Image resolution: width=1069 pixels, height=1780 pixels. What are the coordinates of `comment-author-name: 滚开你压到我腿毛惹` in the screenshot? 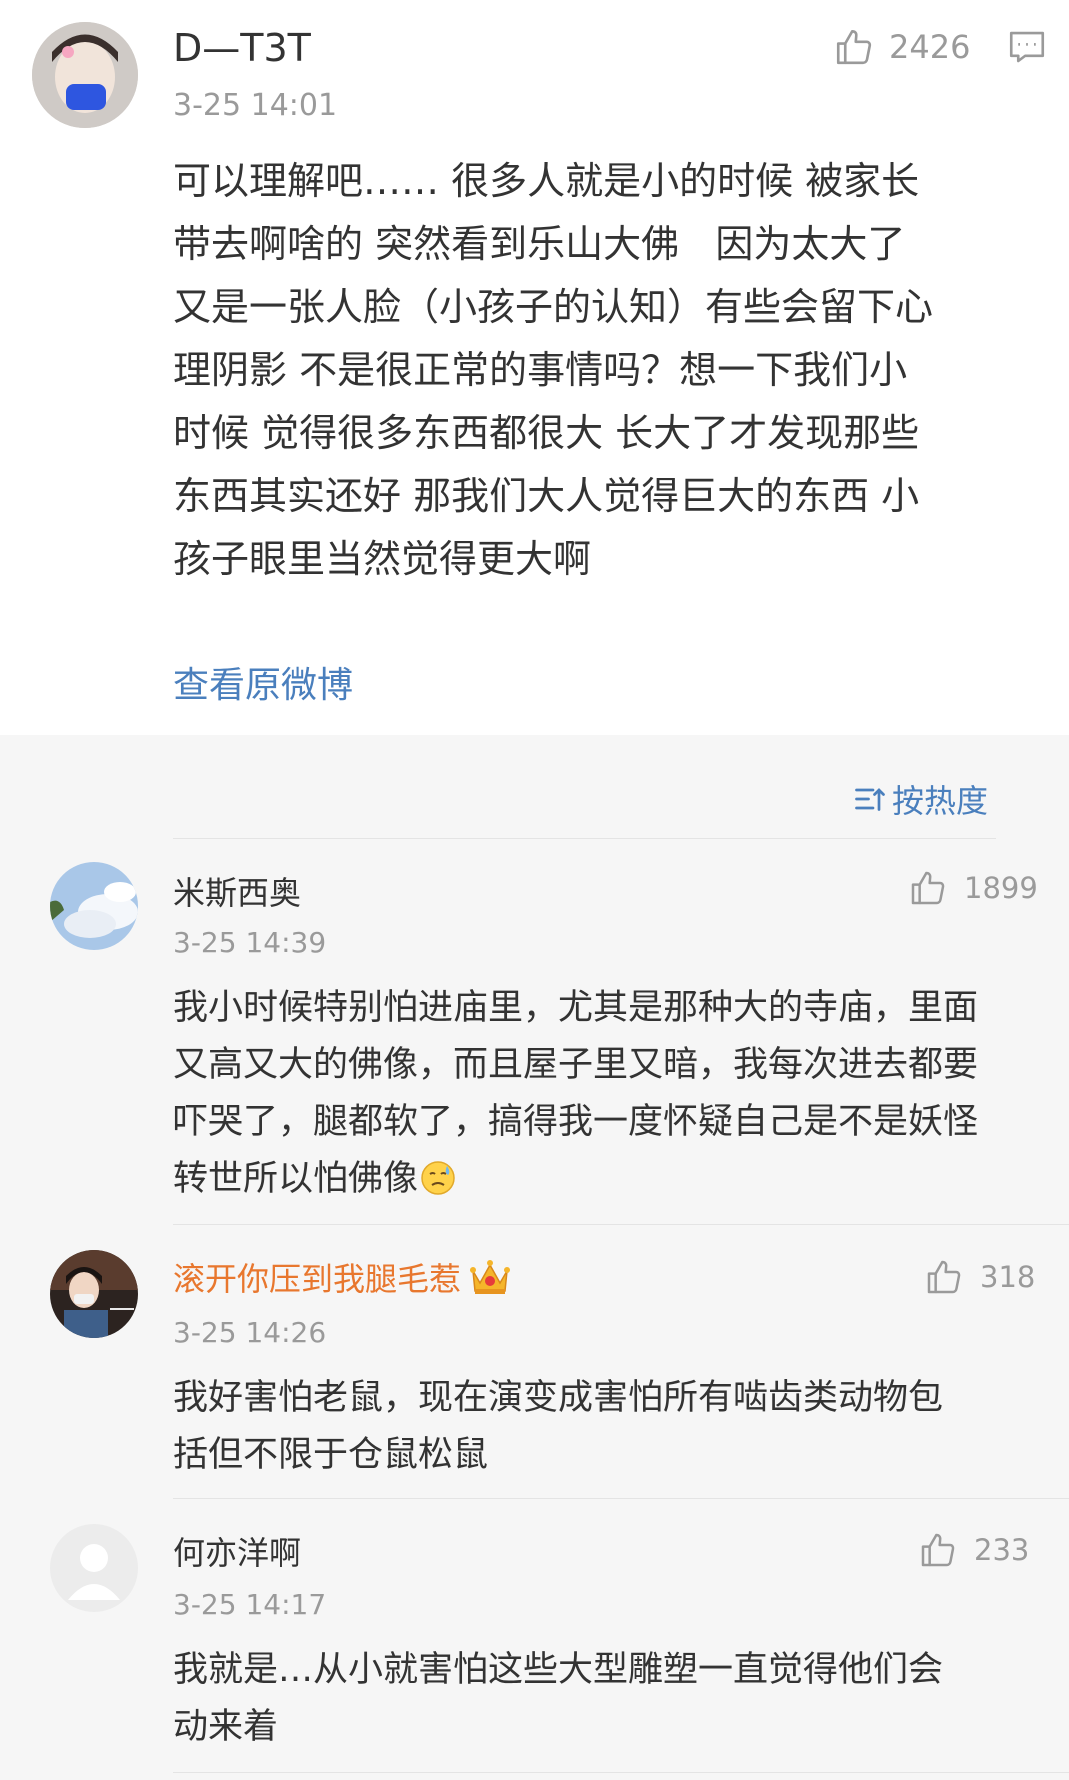 It's located at (342, 1277).